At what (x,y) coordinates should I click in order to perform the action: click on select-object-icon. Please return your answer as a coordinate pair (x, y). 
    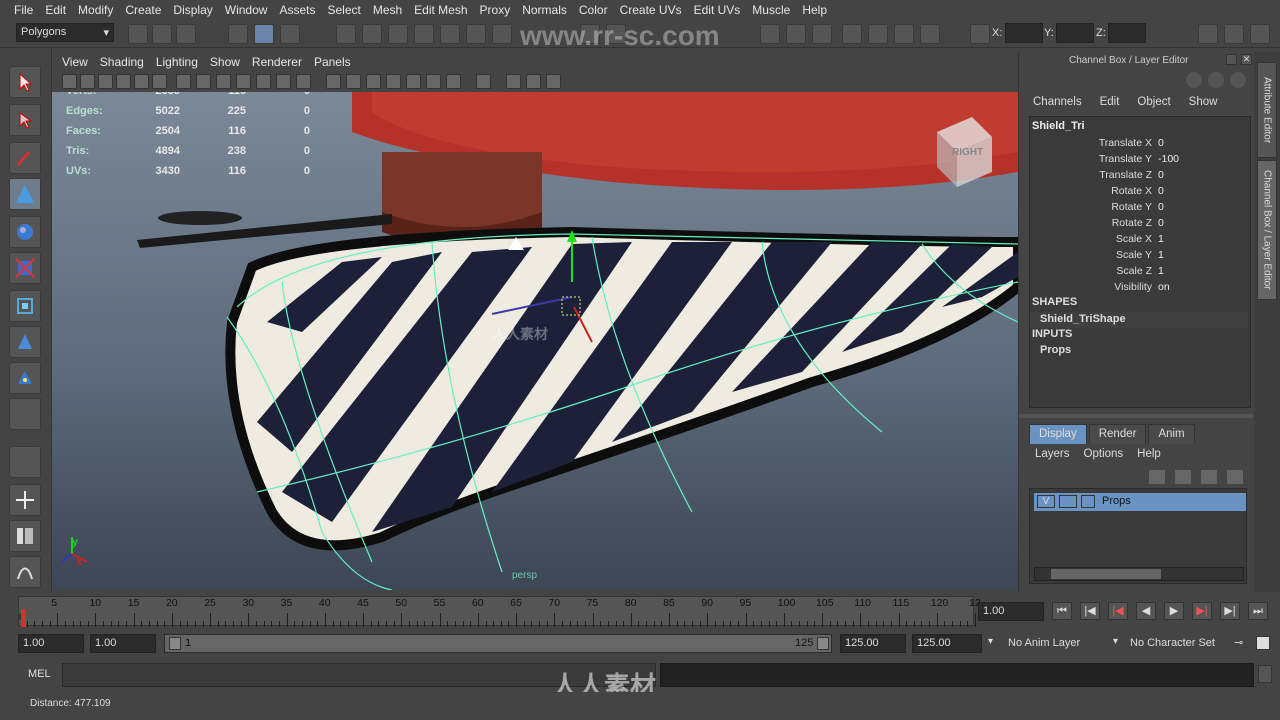
    Looking at the image, I should click on (264, 34).